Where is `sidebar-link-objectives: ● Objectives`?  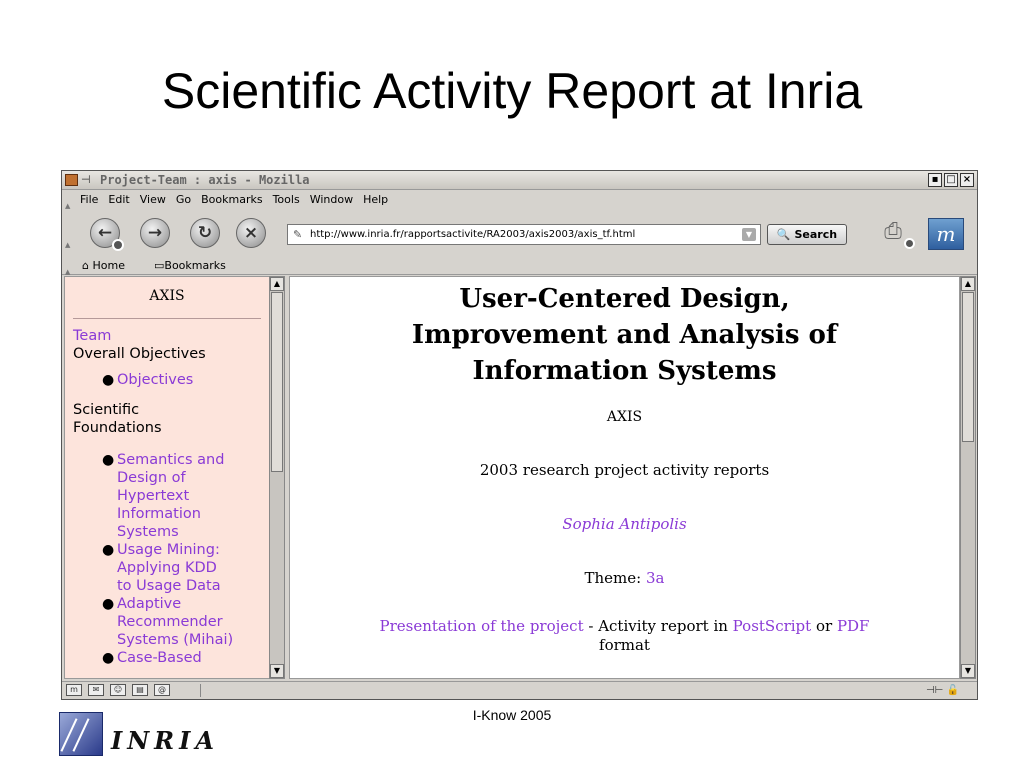
sidebar-link-objectives: ● Objectives is located at coordinates (167, 380).